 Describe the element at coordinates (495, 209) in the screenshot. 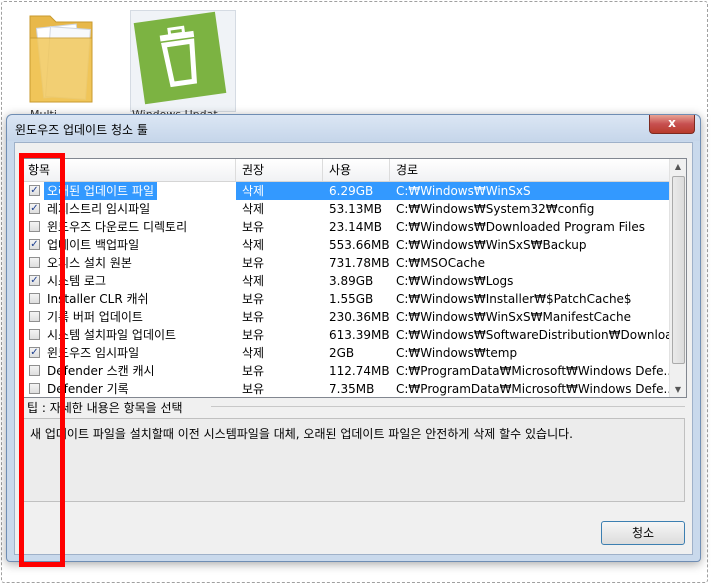

I see `item-path: C:₩Windows₩System32₩config` at that location.